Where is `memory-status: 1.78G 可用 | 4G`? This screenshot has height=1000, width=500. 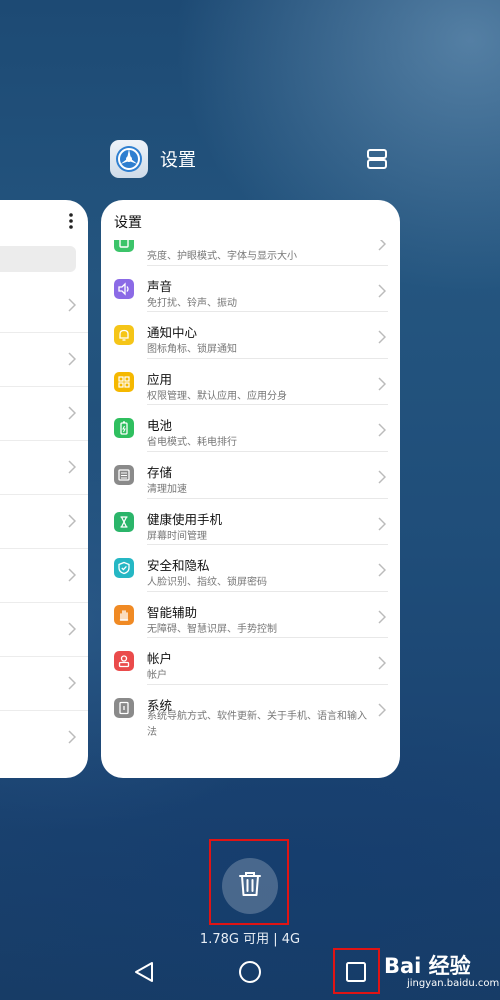 memory-status: 1.78G 可用 | 4G is located at coordinates (250, 939).